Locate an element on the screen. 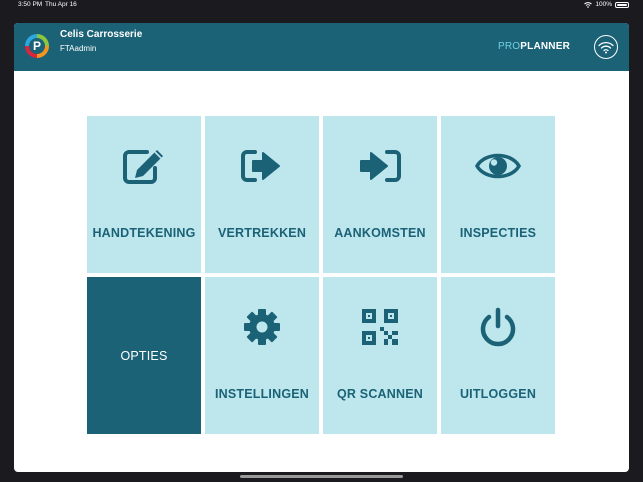 The width and height of the screenshot is (643, 482). edit-icon is located at coordinates (143, 167).